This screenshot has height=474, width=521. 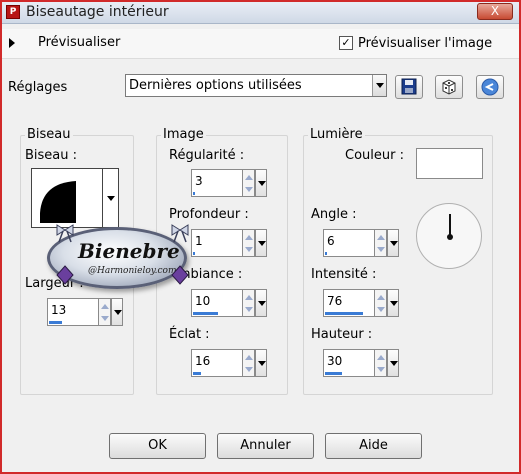 I want to click on watermark-name: Bienebre, so click(x=129, y=251).